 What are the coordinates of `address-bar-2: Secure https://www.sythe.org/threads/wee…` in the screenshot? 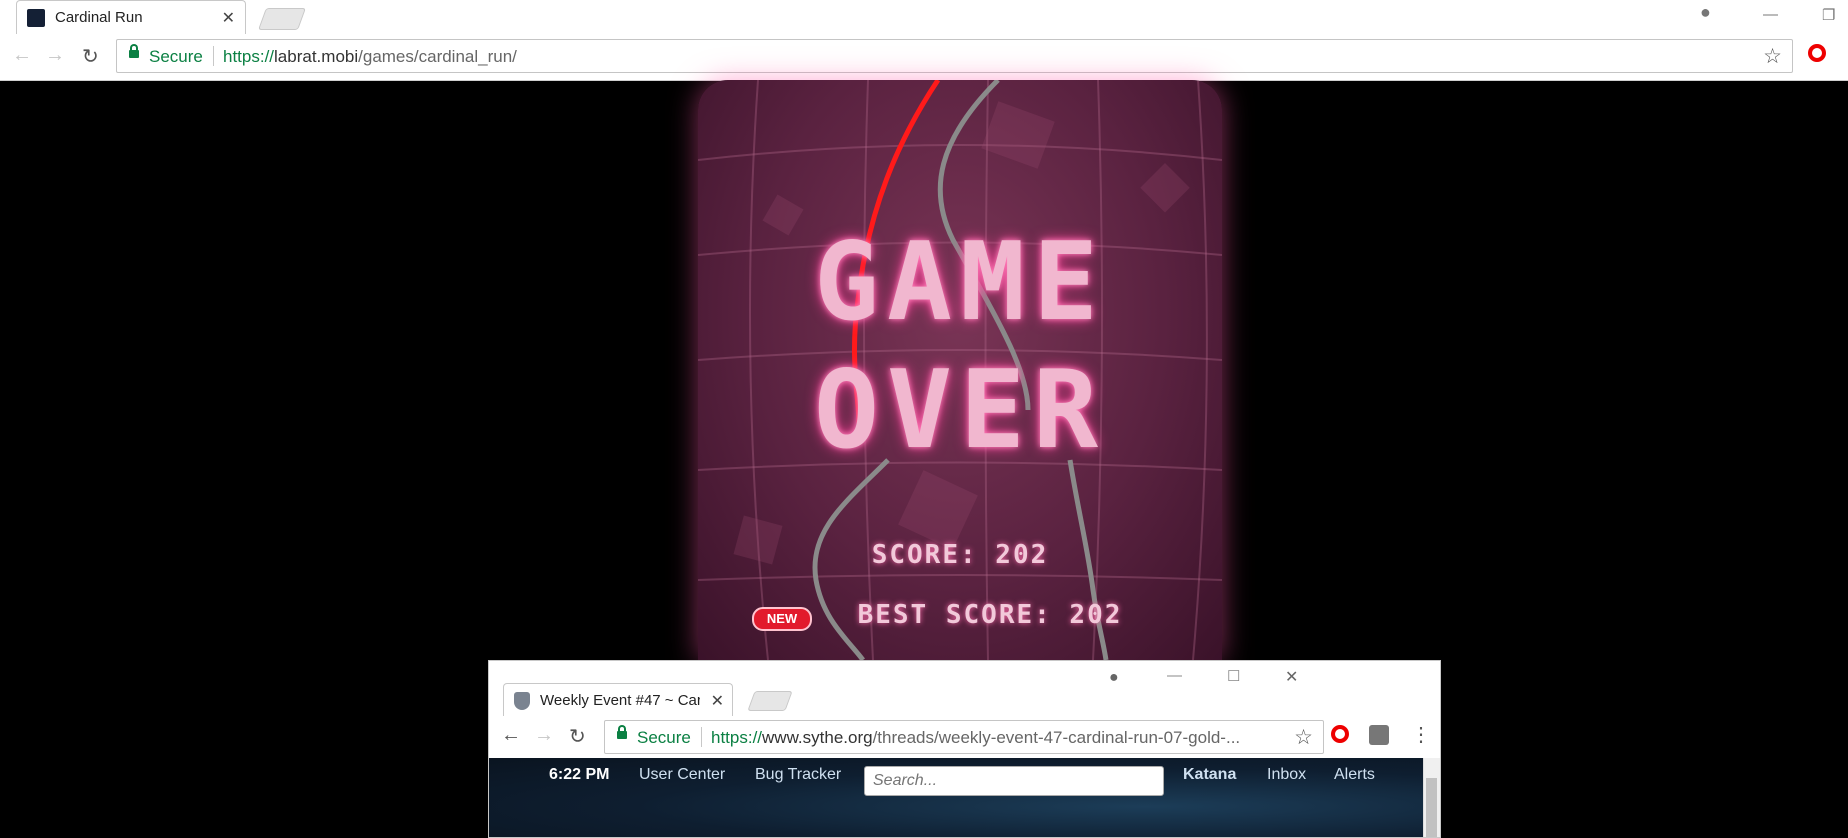 It's located at (964, 737).